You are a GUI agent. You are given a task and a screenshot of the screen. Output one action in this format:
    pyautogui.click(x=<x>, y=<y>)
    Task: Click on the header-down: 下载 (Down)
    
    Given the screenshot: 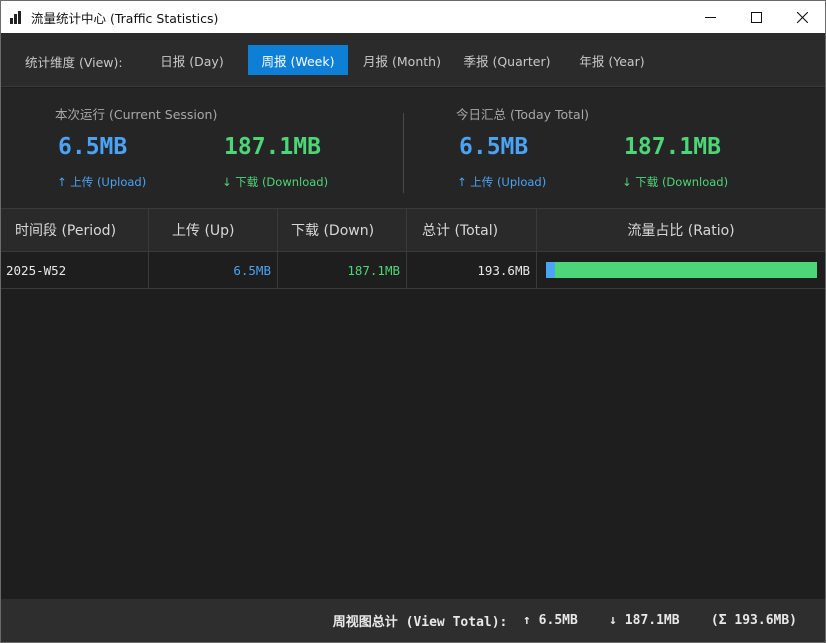 What is the action you would take?
    pyautogui.click(x=342, y=230)
    